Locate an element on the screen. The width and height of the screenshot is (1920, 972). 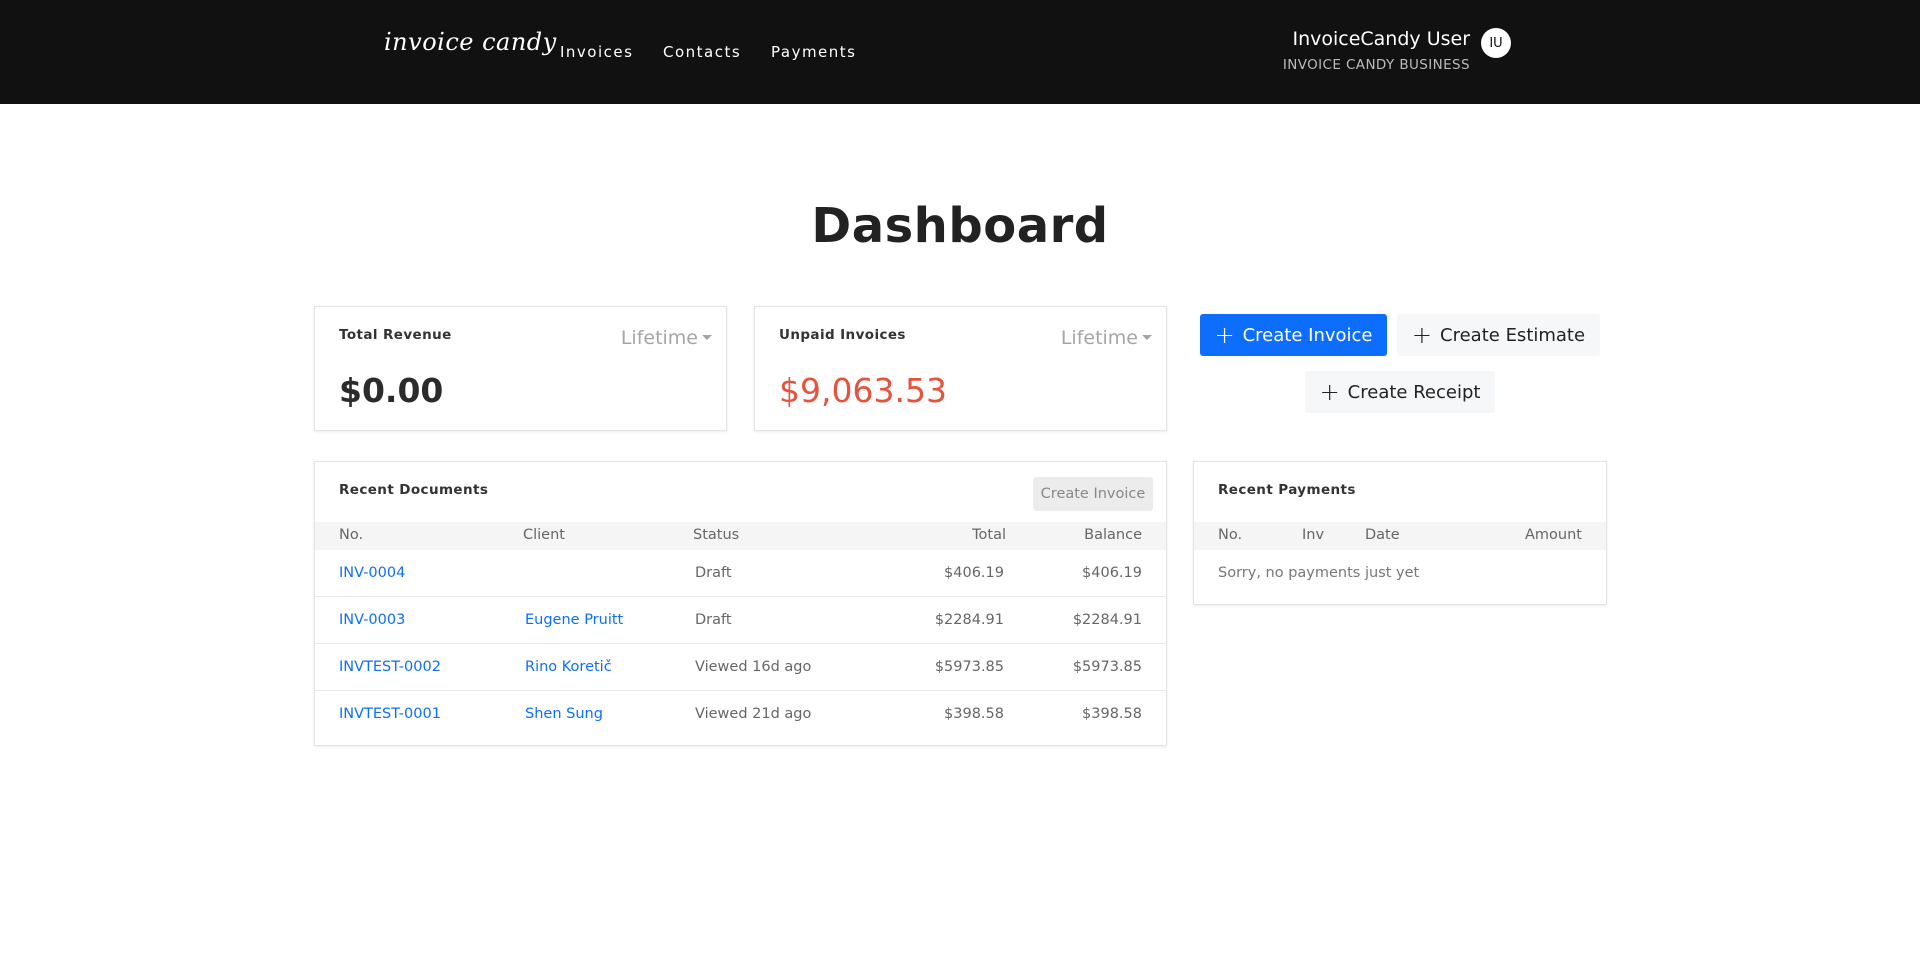
unpaid-invoices-amount: $9,063.53 is located at coordinates (863, 390).